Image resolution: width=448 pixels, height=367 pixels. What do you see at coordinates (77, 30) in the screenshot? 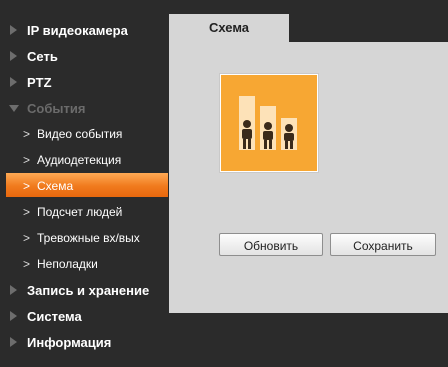
I see `sidebar-item-label: IP видеокамера` at bounding box center [77, 30].